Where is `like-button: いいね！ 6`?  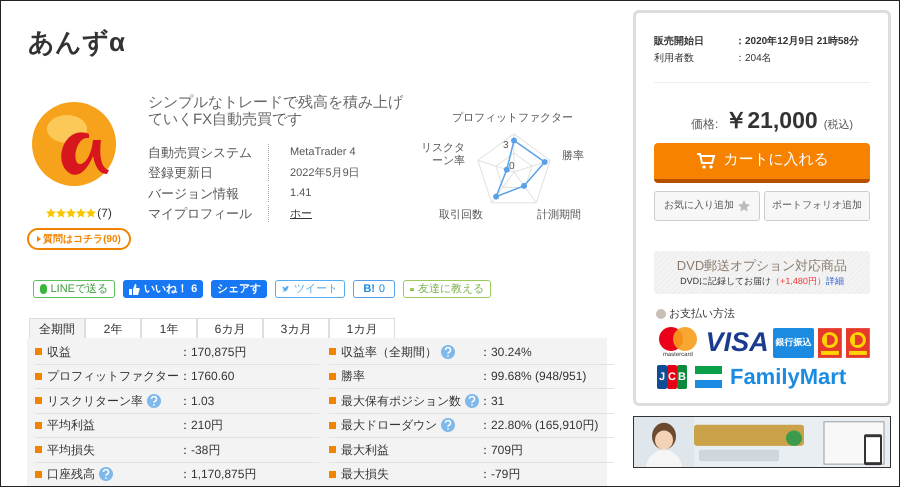 like-button: いいね！ 6 is located at coordinates (163, 289).